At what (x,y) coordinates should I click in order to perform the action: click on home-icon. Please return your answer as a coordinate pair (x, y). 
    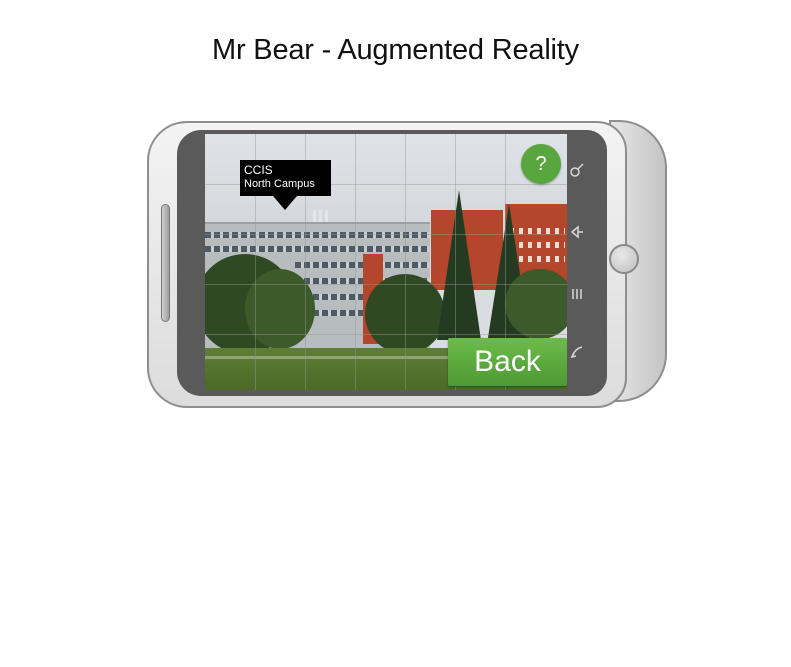
    Looking at the image, I should click on (577, 232).